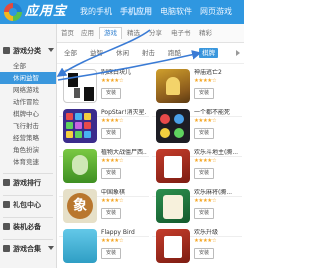 The image size is (320, 268). Describe the element at coordinates (113, 192) in the screenshot. I see `app-name: 中国象棋` at that location.